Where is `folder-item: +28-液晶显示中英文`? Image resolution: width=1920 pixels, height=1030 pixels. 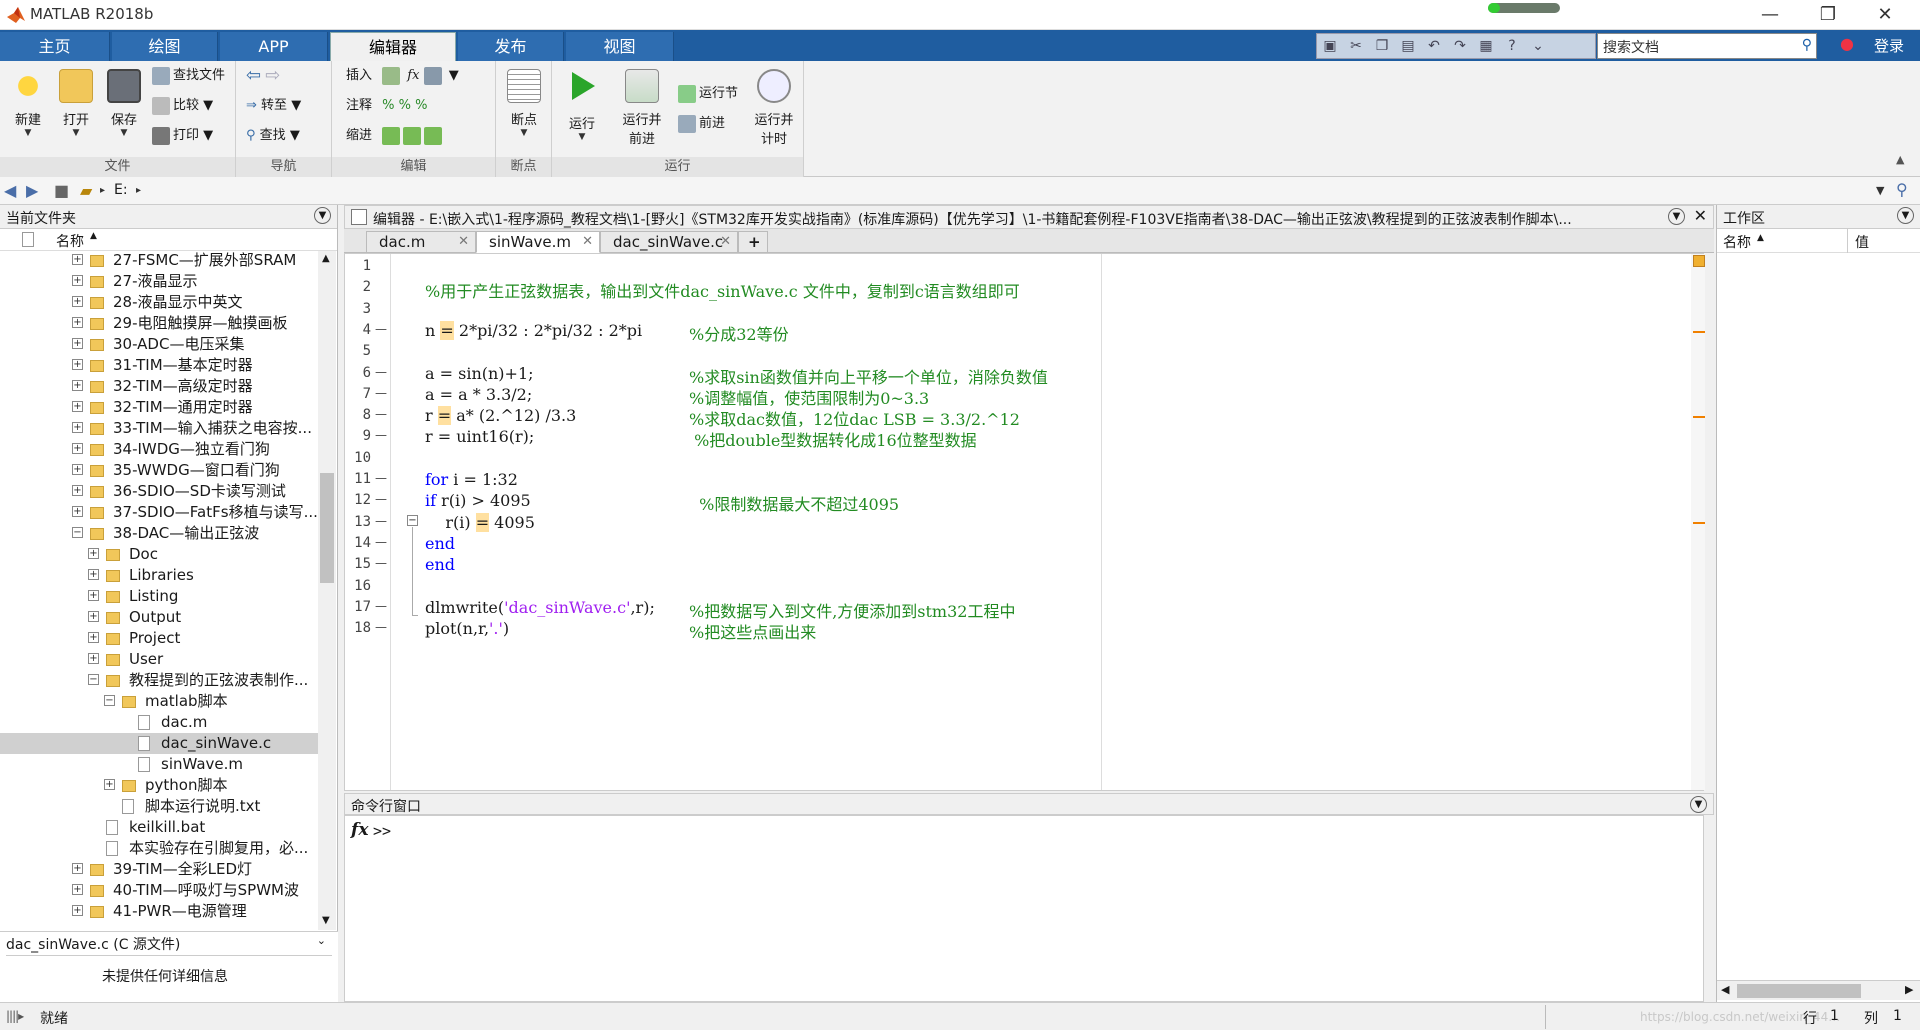
folder-item: +28-液晶显示中英文 is located at coordinates (159, 302).